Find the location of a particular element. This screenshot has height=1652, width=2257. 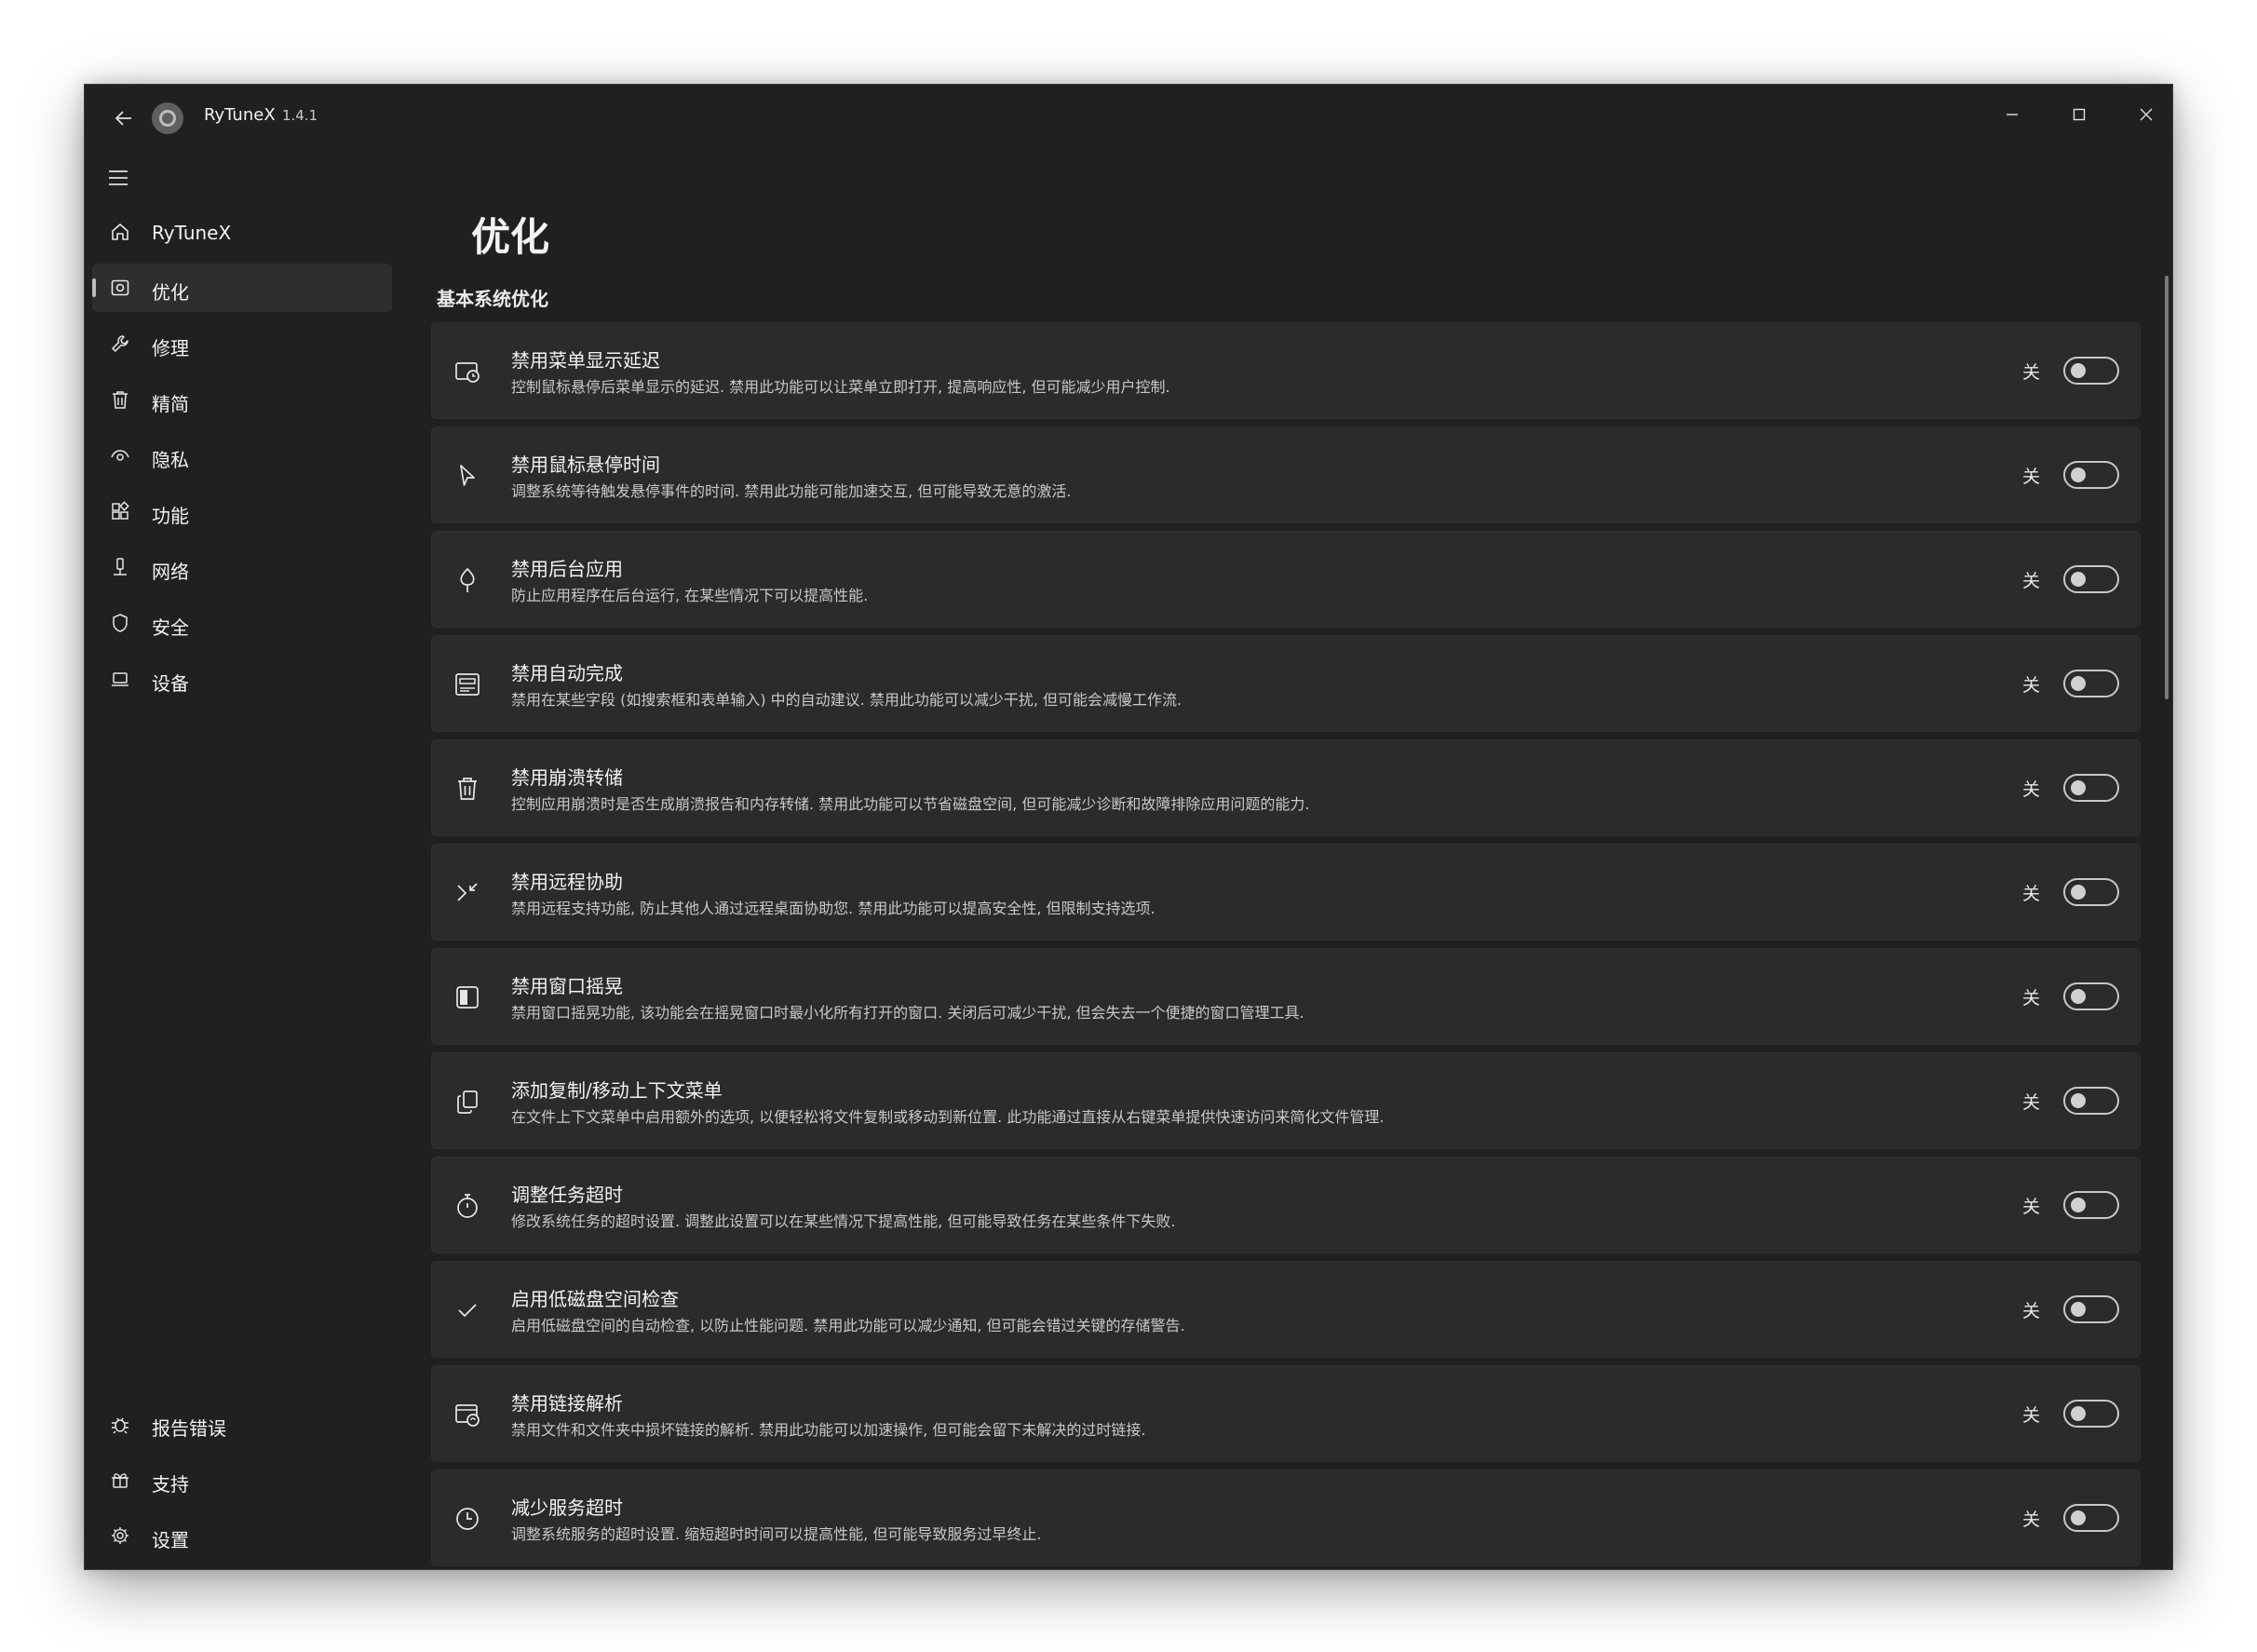

crash-dump-toggle is located at coordinates (2091, 788).